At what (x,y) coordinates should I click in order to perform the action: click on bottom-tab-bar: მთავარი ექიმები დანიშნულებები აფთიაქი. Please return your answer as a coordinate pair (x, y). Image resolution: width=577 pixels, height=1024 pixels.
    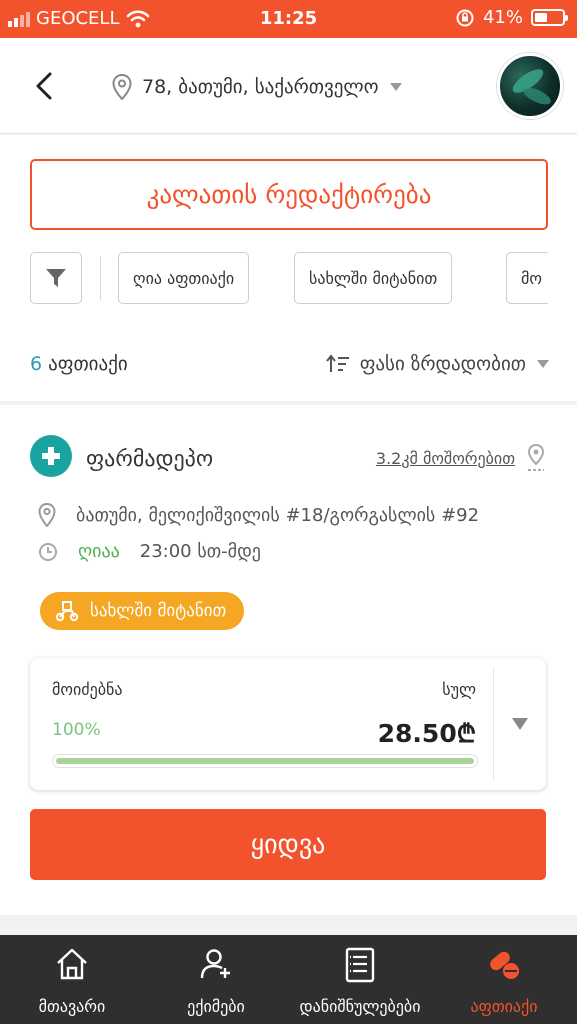
    Looking at the image, I should click on (288, 979).